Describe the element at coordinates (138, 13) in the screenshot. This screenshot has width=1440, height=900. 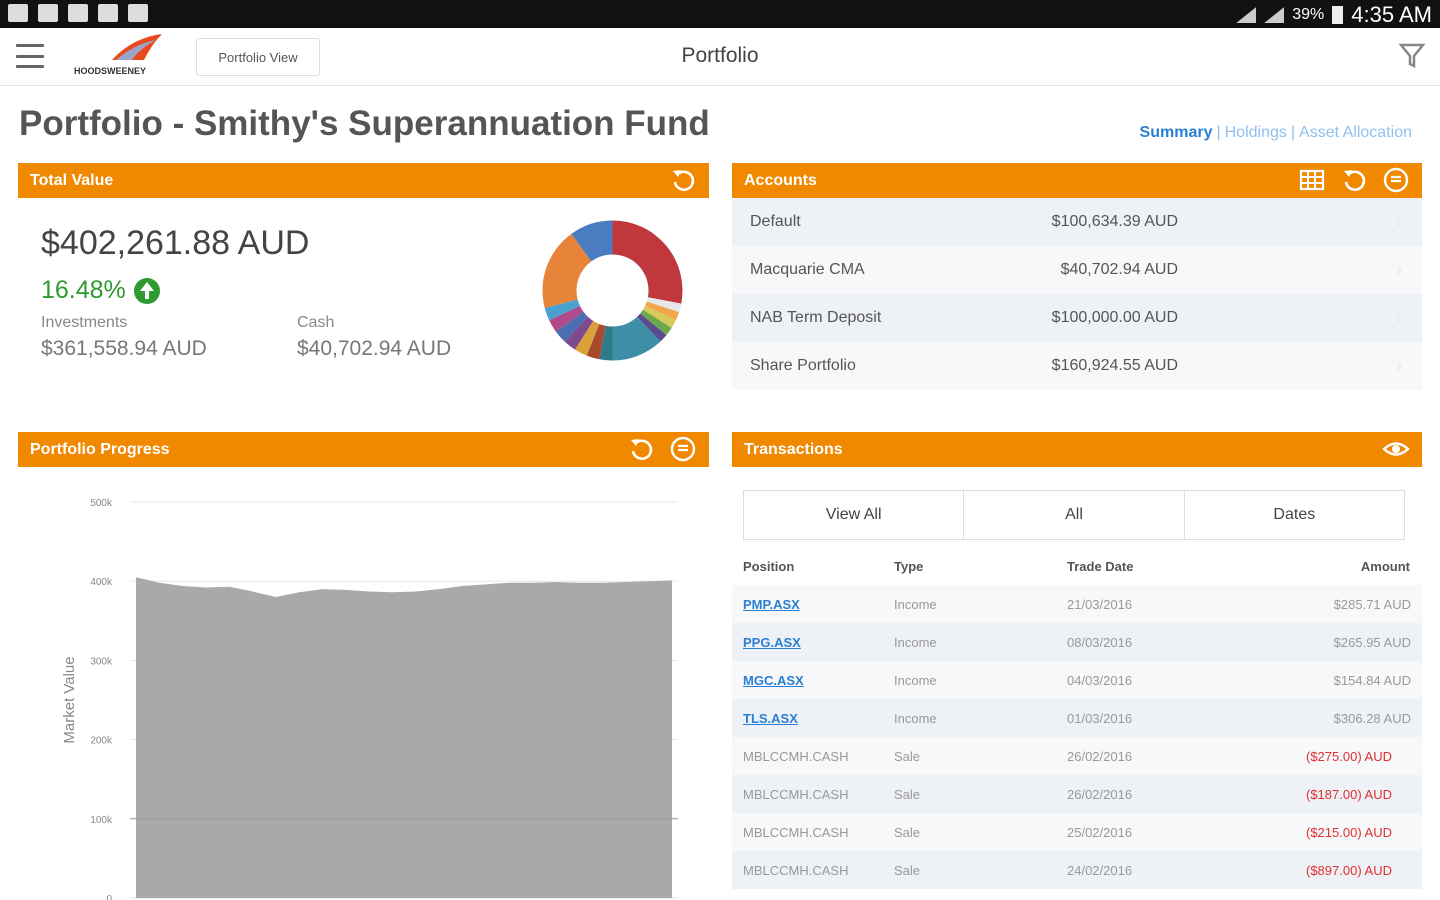
I see `store-icon` at that location.